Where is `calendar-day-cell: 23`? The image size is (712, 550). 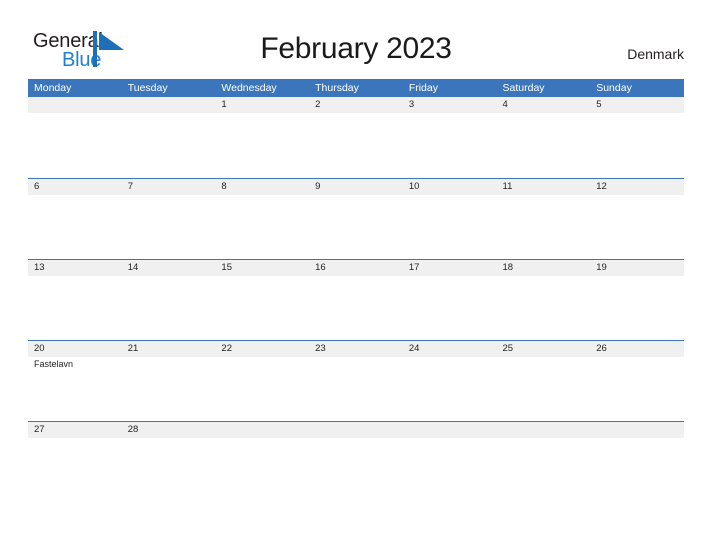
calendar-day-cell: 23 is located at coordinates (356, 380).